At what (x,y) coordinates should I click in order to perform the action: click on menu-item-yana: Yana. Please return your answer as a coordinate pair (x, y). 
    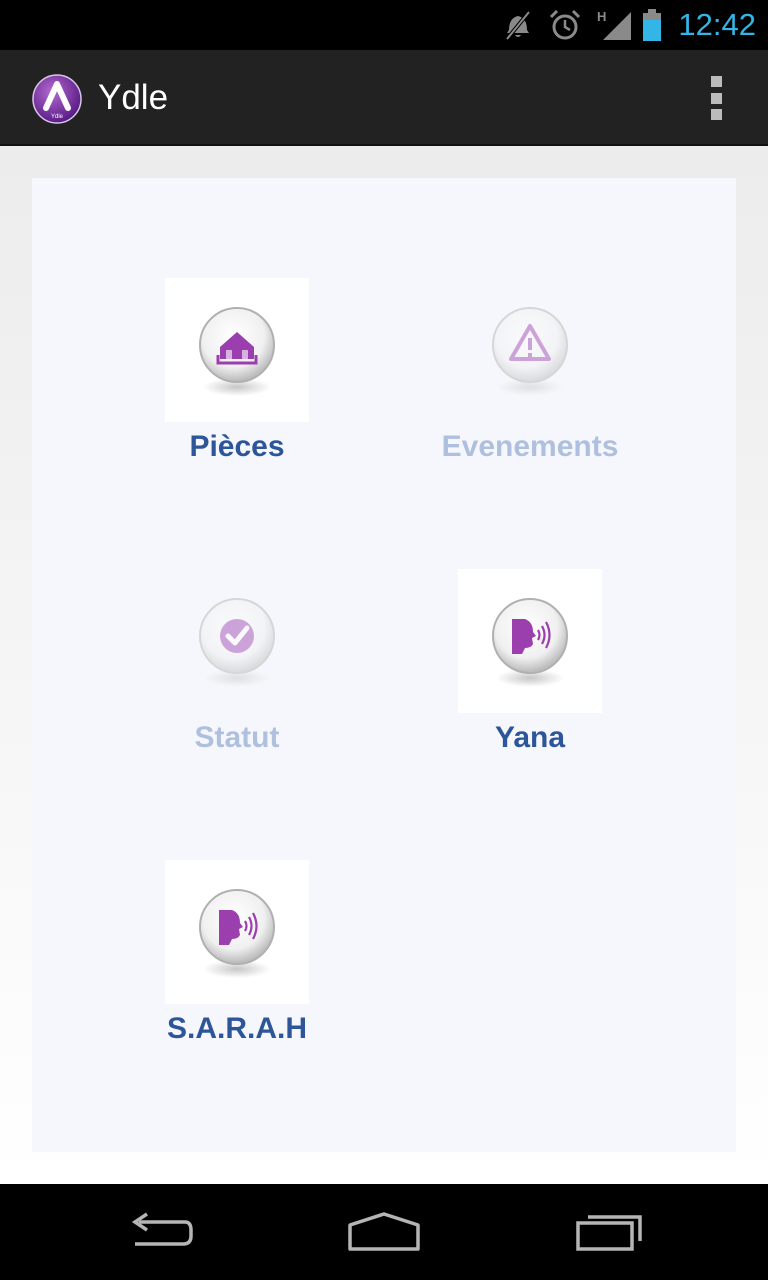
    Looking at the image, I should click on (530, 669).